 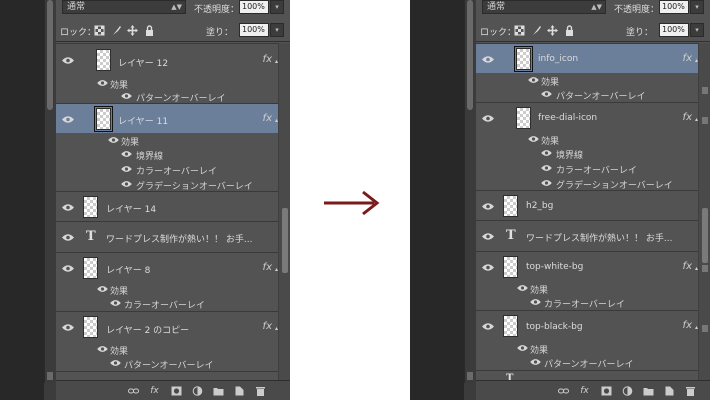 What do you see at coordinates (558, 59) in the screenshot?
I see `layer-name: info_icon` at bounding box center [558, 59].